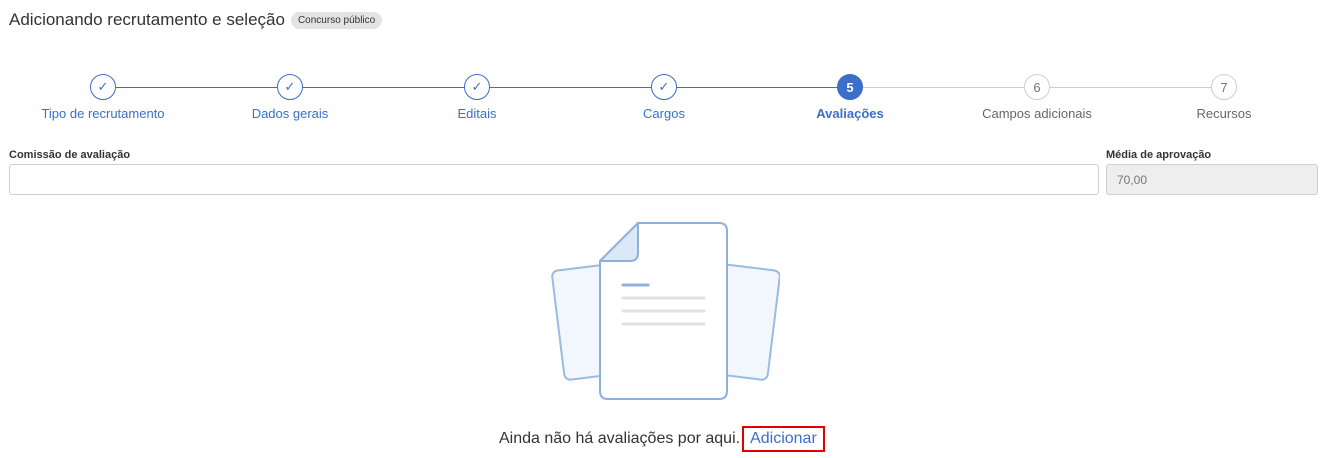 The height and width of the screenshot is (458, 1325). I want to click on recruitment-type-badge: Concurso público, so click(336, 20).